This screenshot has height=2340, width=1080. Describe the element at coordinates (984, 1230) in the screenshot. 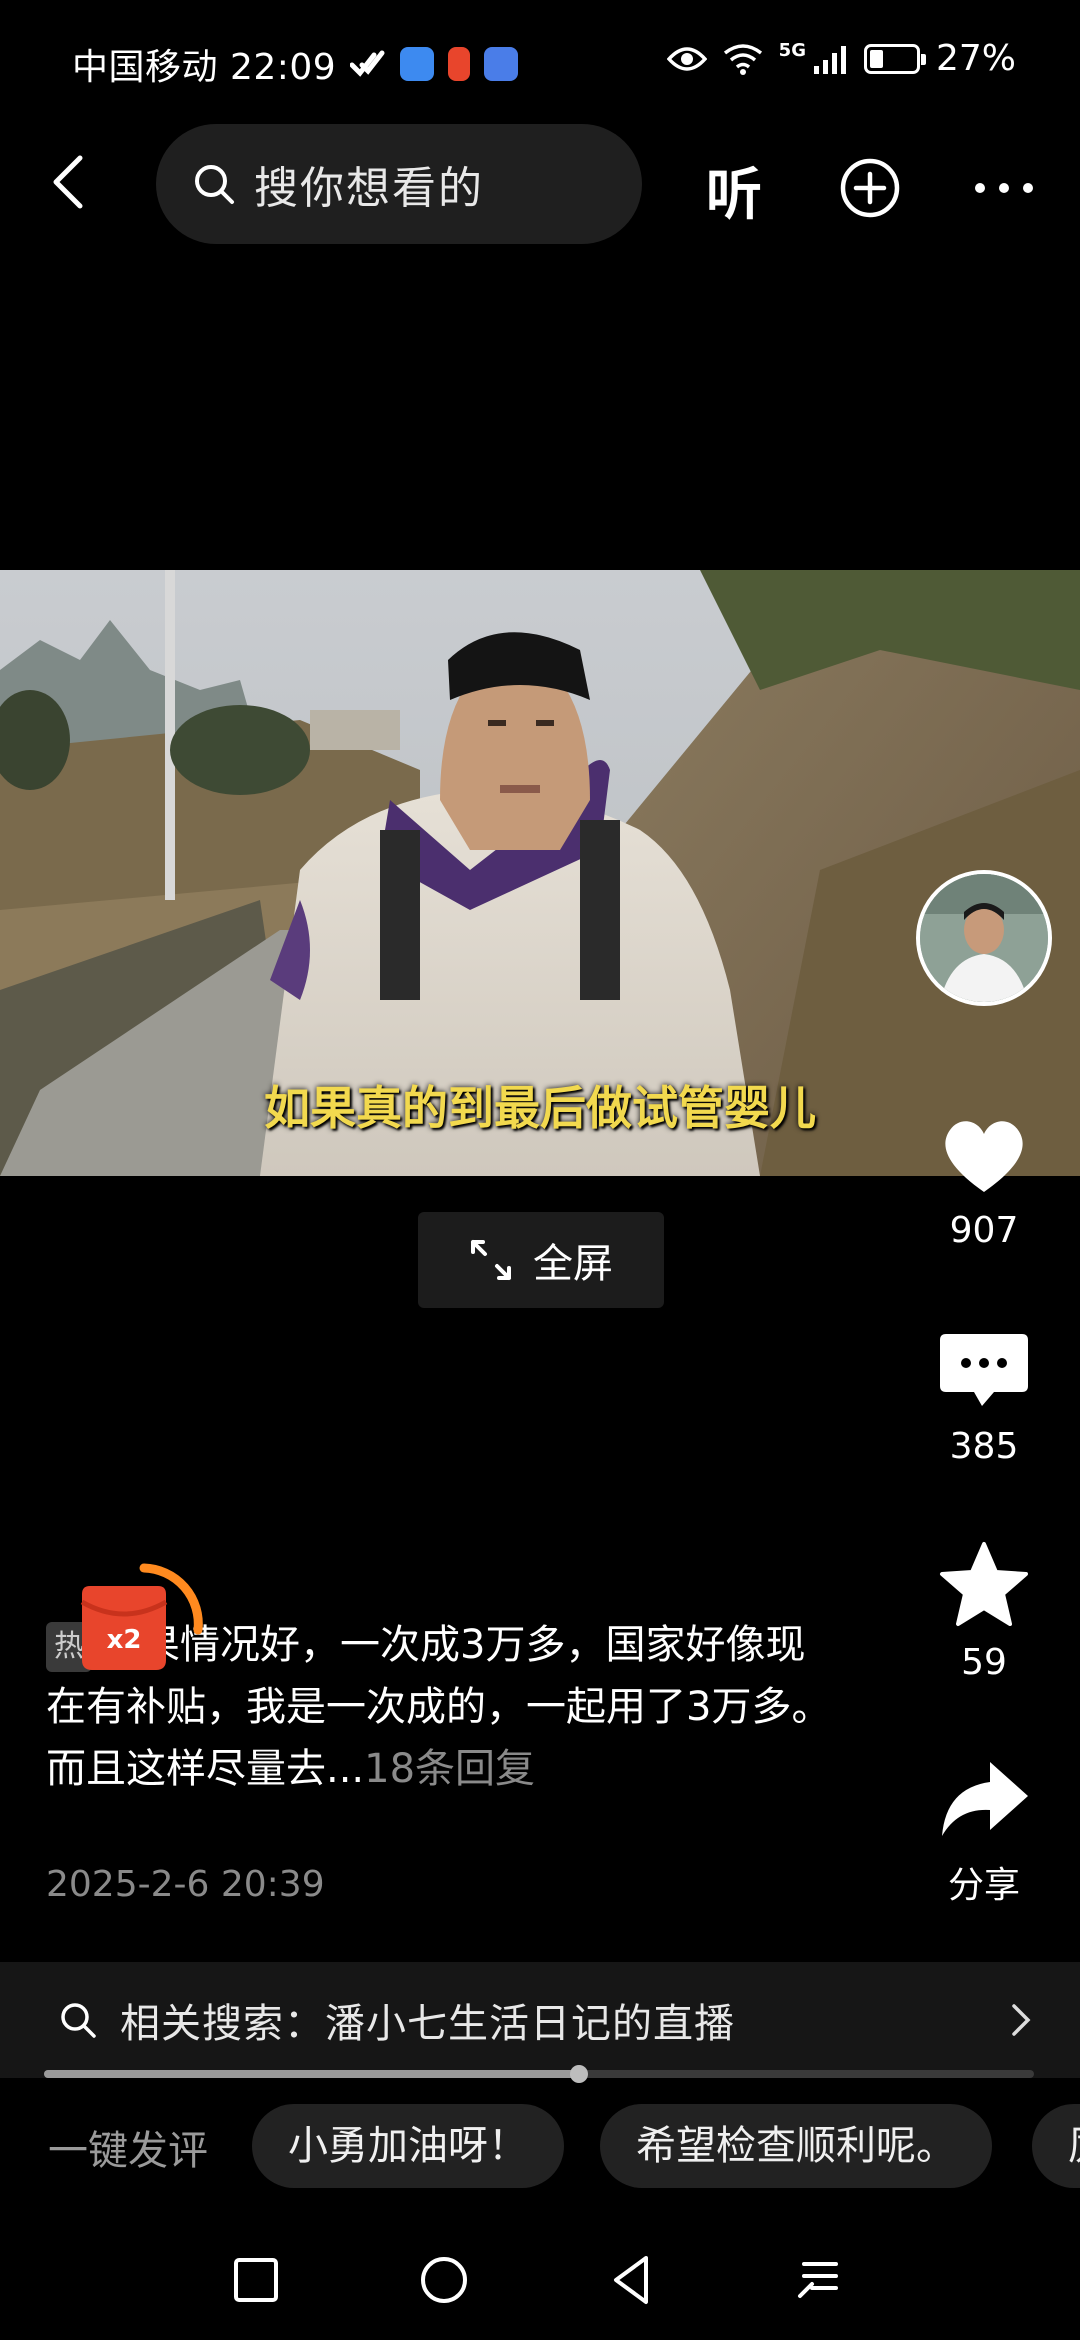

I see `like-count: 907` at that location.